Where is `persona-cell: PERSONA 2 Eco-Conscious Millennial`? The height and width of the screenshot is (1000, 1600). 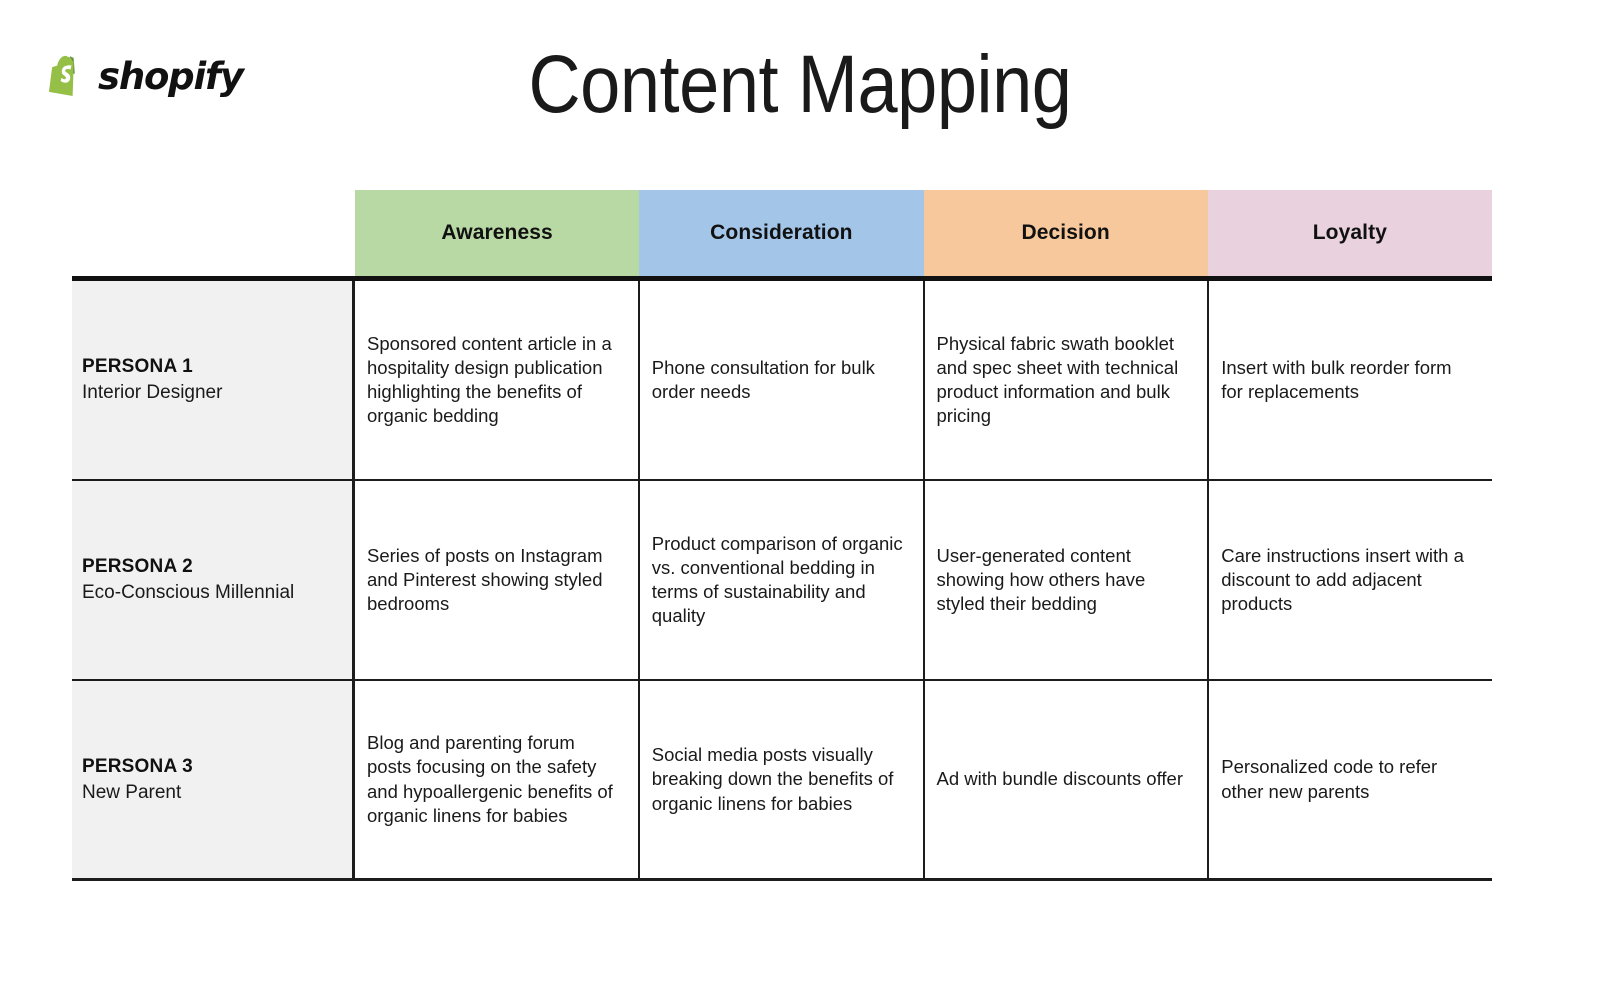
persona-cell: PERSONA 2 Eco-Conscious Millennial is located at coordinates (213, 580).